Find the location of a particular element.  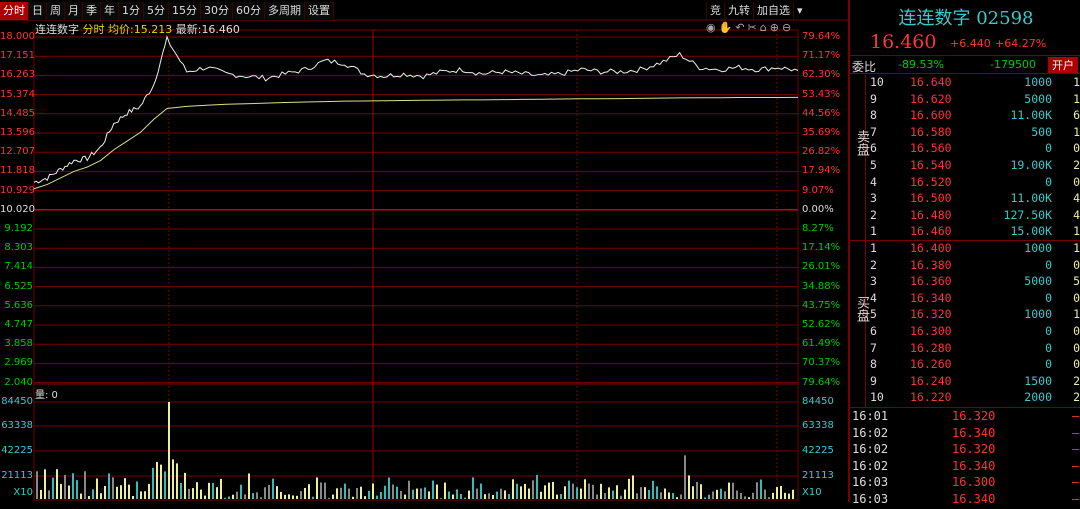

tab-0: 分时 is located at coordinates (14, 11).